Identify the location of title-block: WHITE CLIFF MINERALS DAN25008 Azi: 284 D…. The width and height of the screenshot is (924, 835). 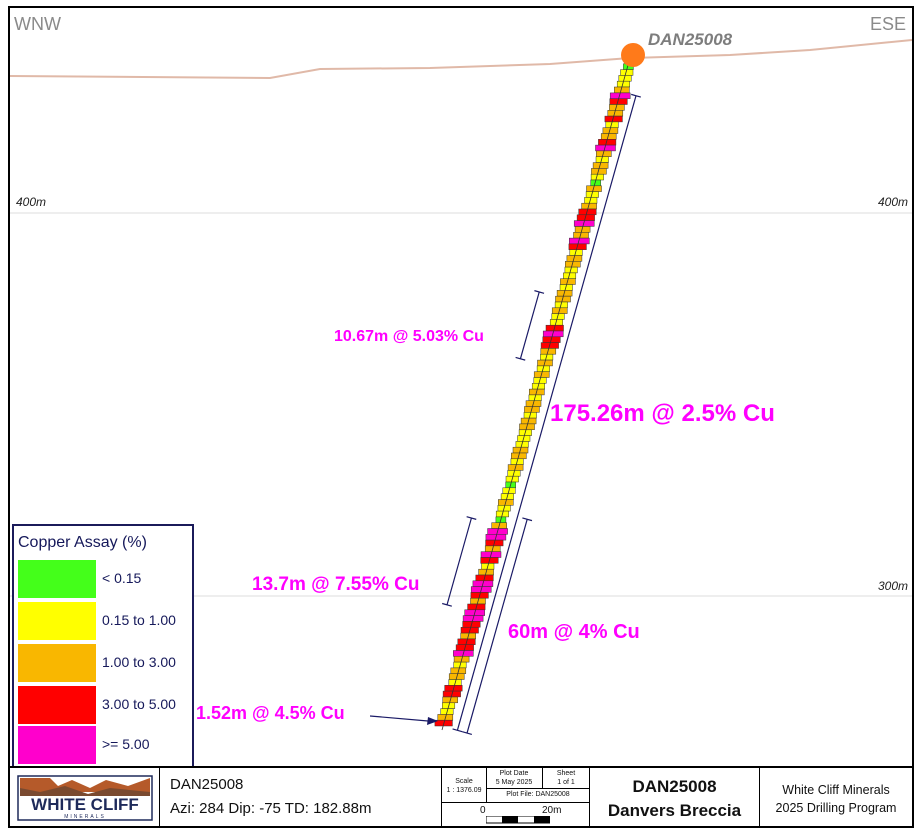
(461, 796).